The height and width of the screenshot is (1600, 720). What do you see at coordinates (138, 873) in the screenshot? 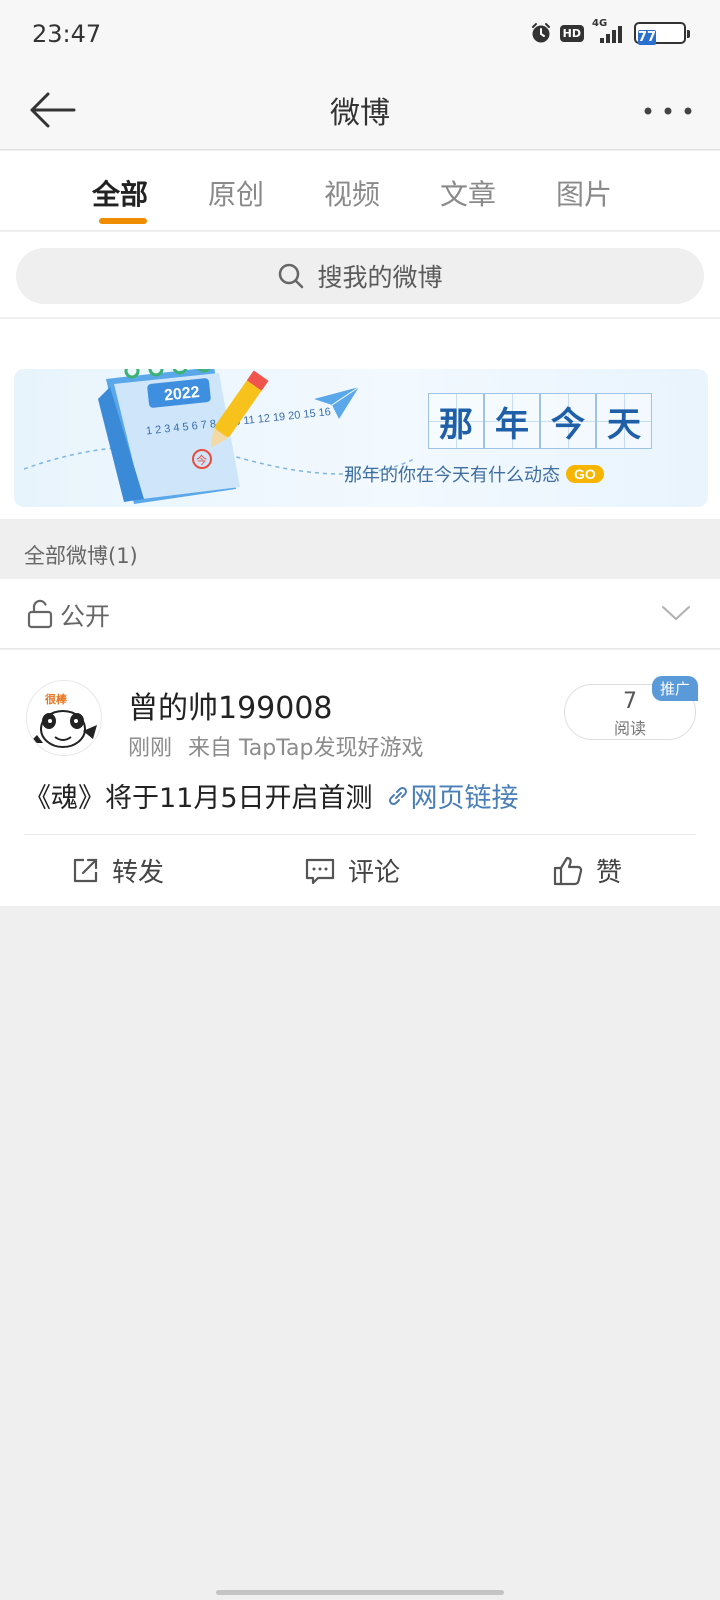
I see `repost-label: 转发` at bounding box center [138, 873].